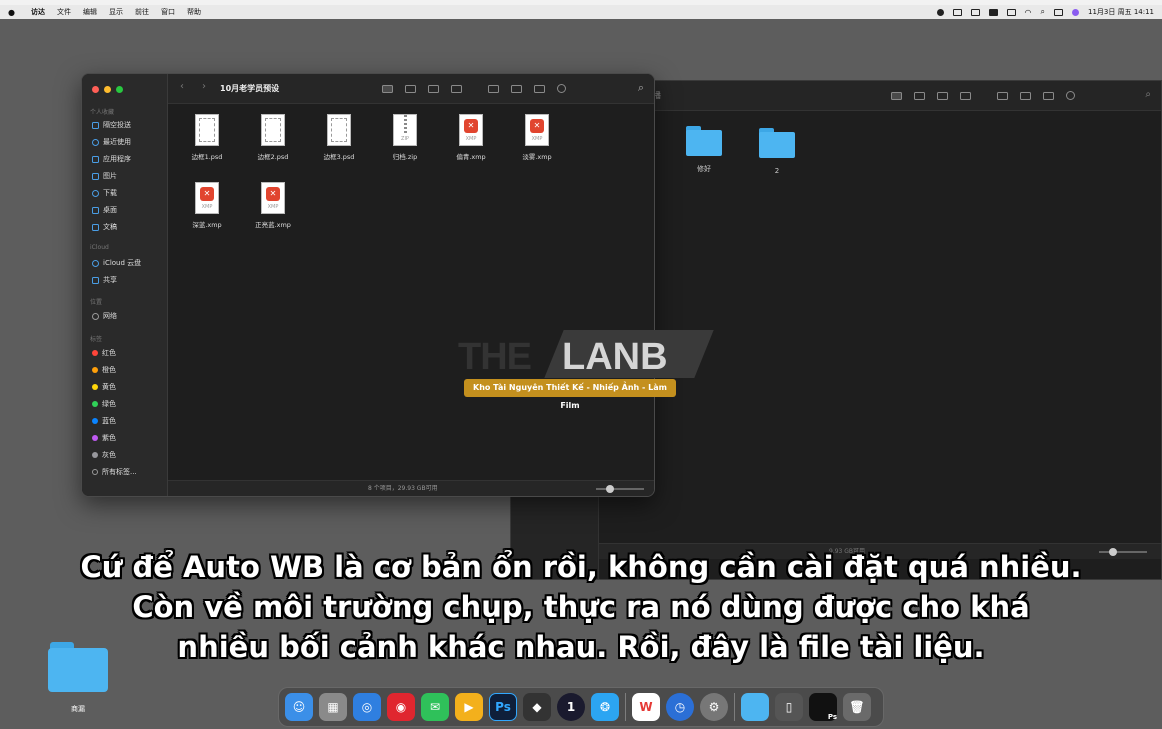 Image resolution: width=1162 pixels, height=729 pixels. Describe the element at coordinates (957, 12) in the screenshot. I see `drive-icon` at that location.